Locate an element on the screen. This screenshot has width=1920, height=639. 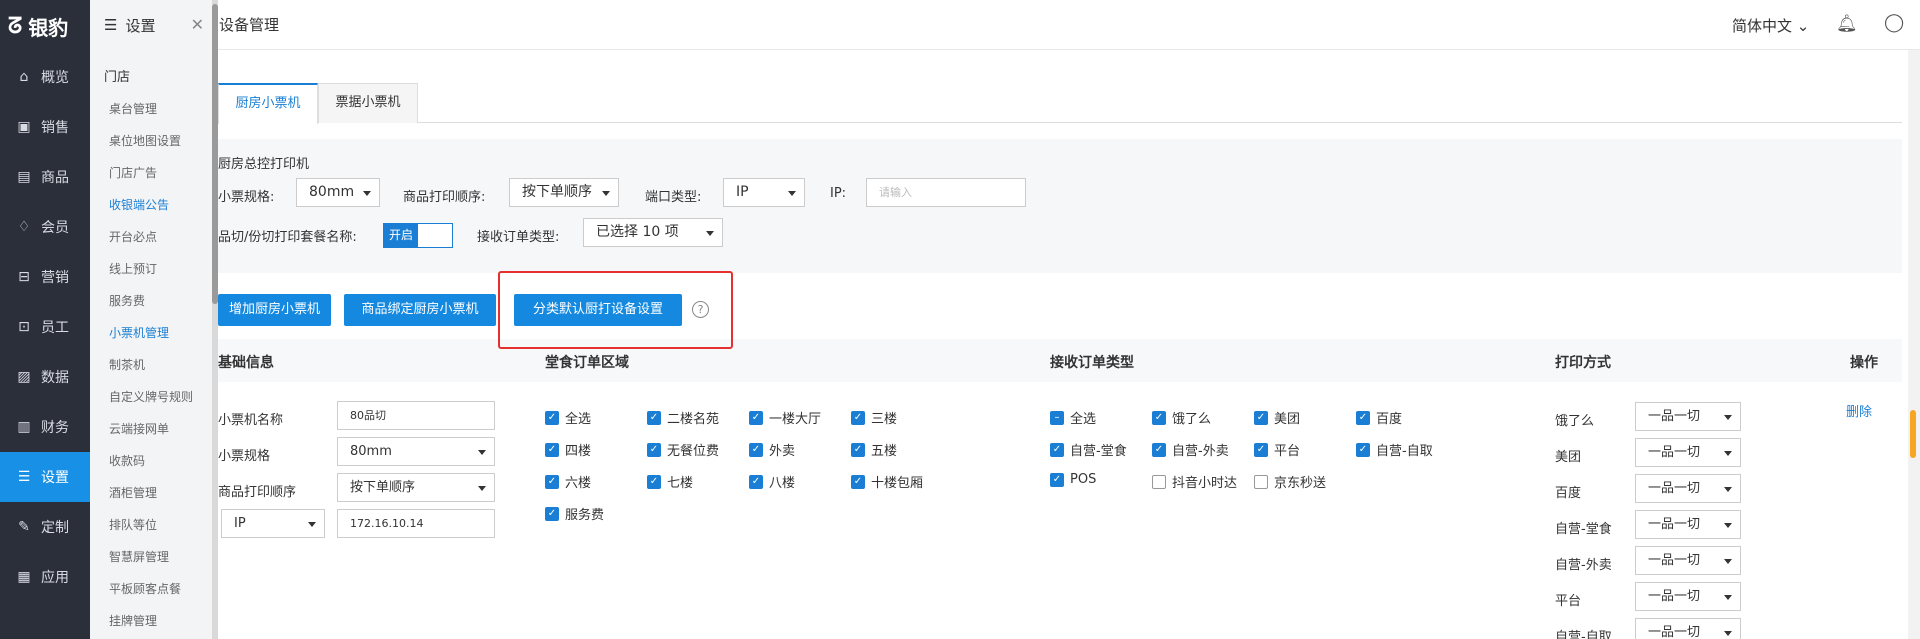
checkbox-label: 外卖 is located at coordinates (782, 451).